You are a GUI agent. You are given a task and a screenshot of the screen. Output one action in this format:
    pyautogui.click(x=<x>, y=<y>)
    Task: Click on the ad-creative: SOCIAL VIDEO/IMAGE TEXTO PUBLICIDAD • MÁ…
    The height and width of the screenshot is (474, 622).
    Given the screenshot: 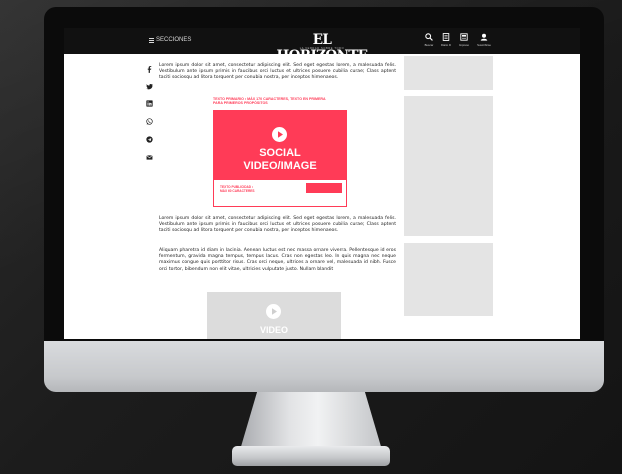 What is the action you would take?
    pyautogui.click(x=280, y=158)
    